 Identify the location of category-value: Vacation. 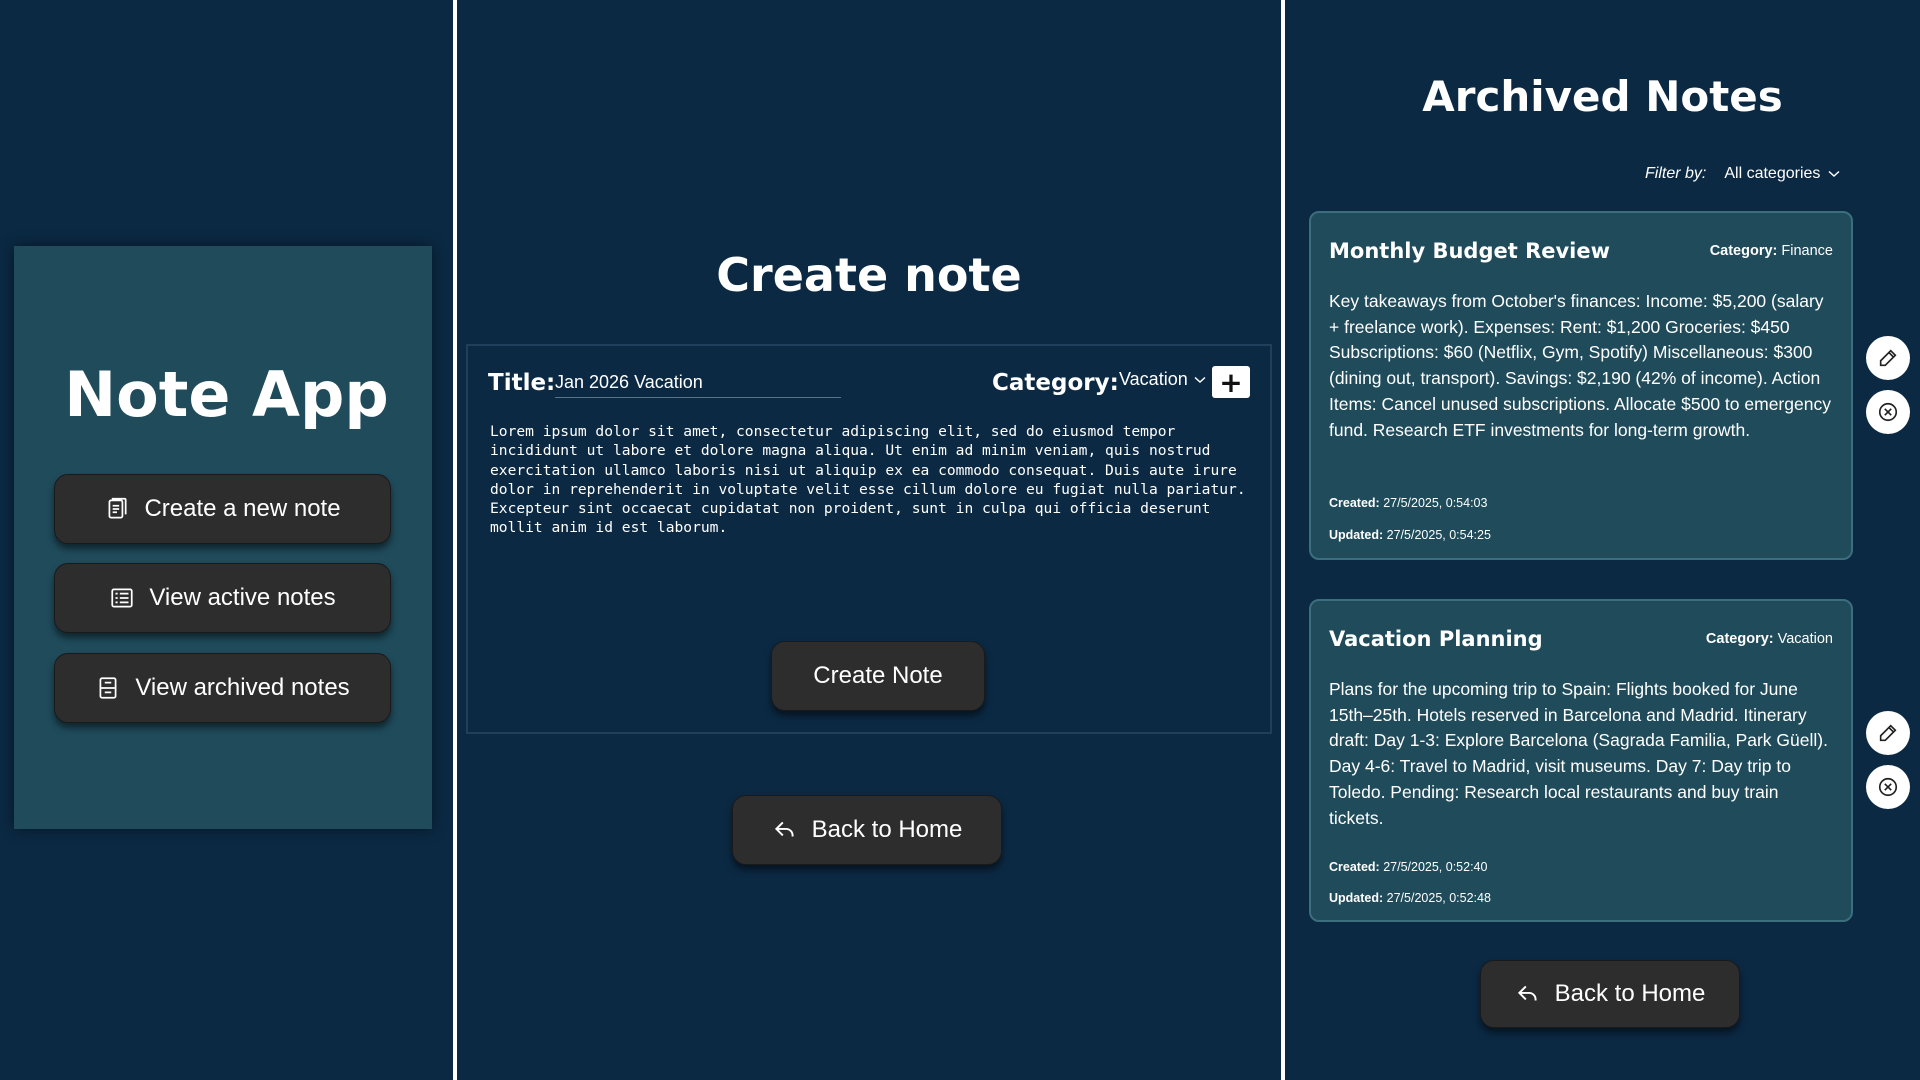
(1153, 379).